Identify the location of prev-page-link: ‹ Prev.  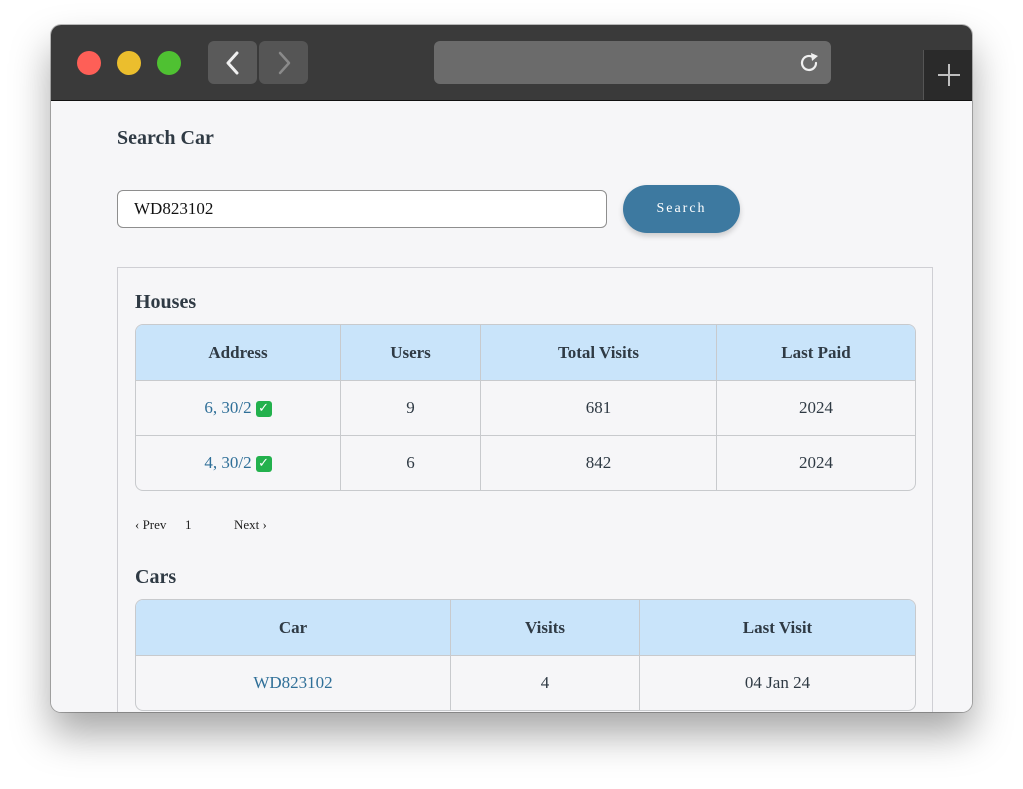
(150, 525).